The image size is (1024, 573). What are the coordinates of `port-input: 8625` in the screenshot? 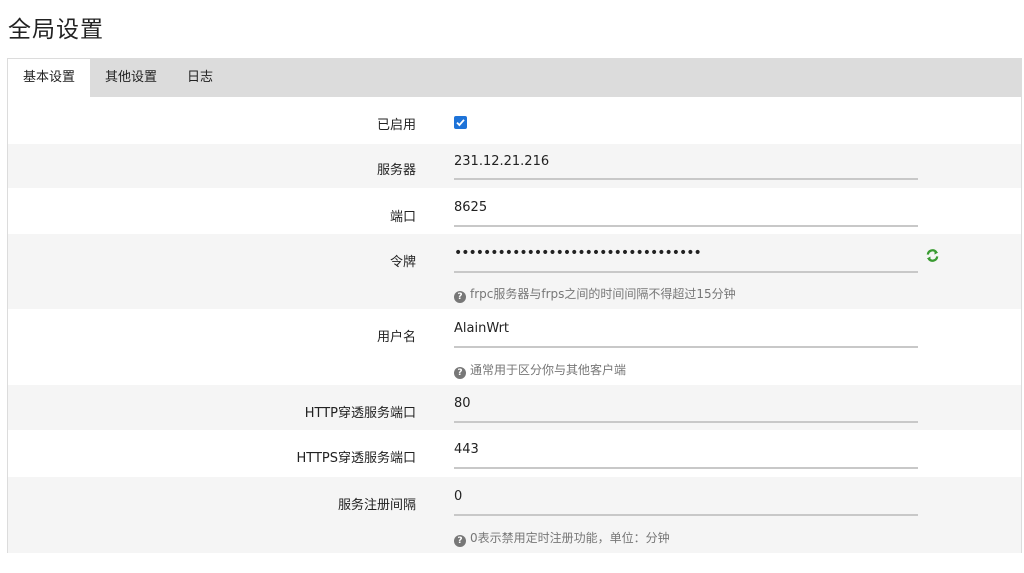 It's located at (686, 213).